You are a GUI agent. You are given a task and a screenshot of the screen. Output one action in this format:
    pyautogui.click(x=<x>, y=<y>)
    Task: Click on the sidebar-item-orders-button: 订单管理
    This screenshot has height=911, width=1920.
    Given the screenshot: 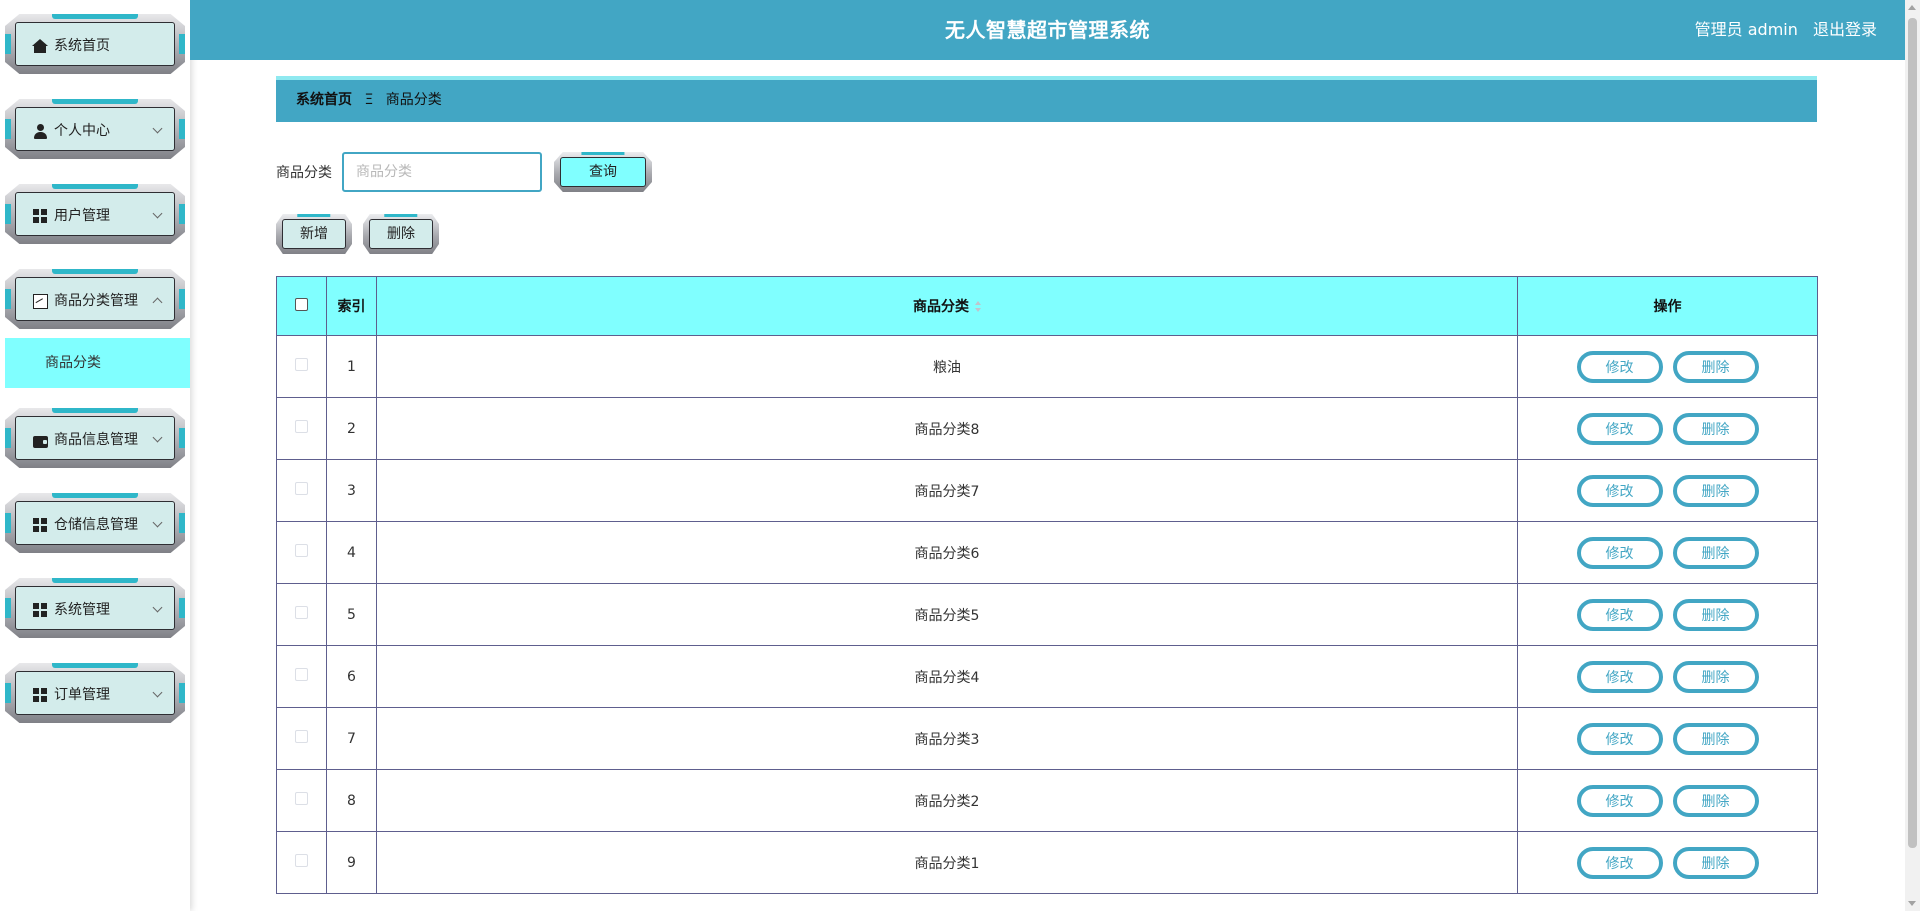 What is the action you would take?
    pyautogui.click(x=95, y=693)
    